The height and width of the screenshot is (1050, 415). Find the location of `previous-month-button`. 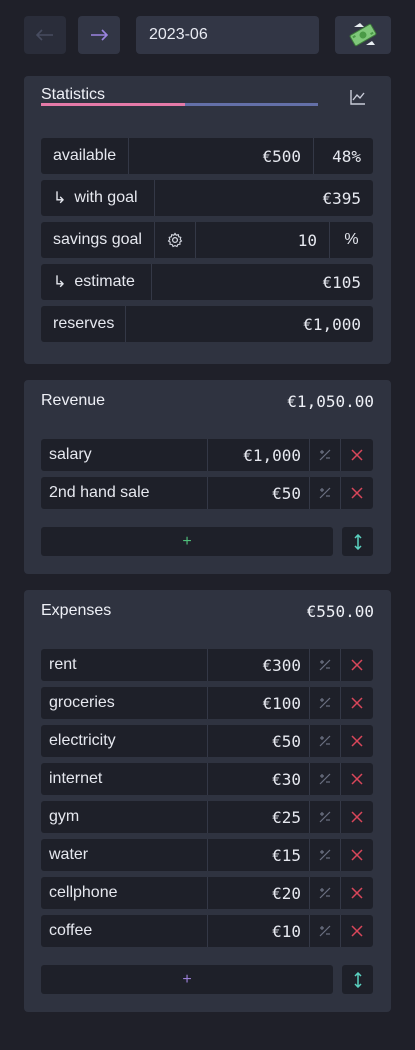

previous-month-button is located at coordinates (45, 35).